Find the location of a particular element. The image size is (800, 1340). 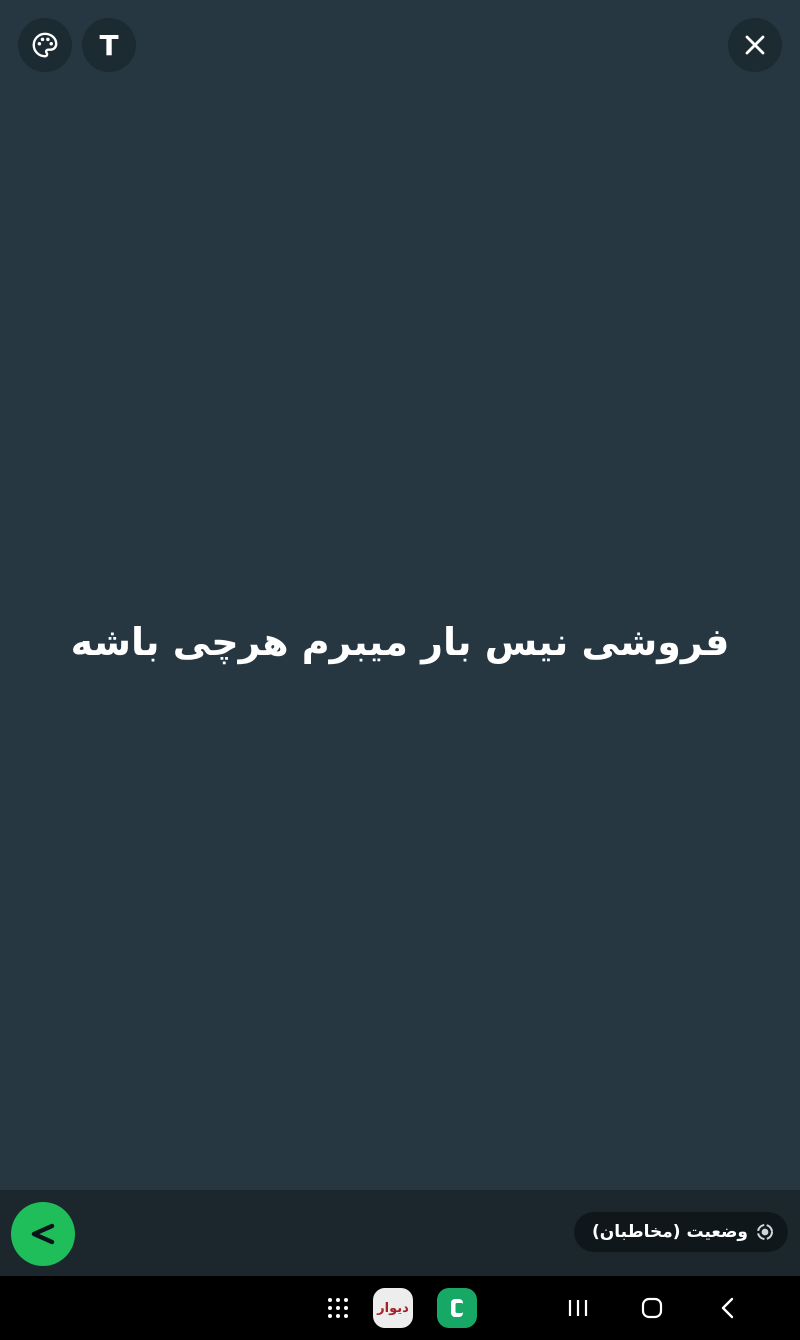

phone-app-button is located at coordinates (457, 1308).